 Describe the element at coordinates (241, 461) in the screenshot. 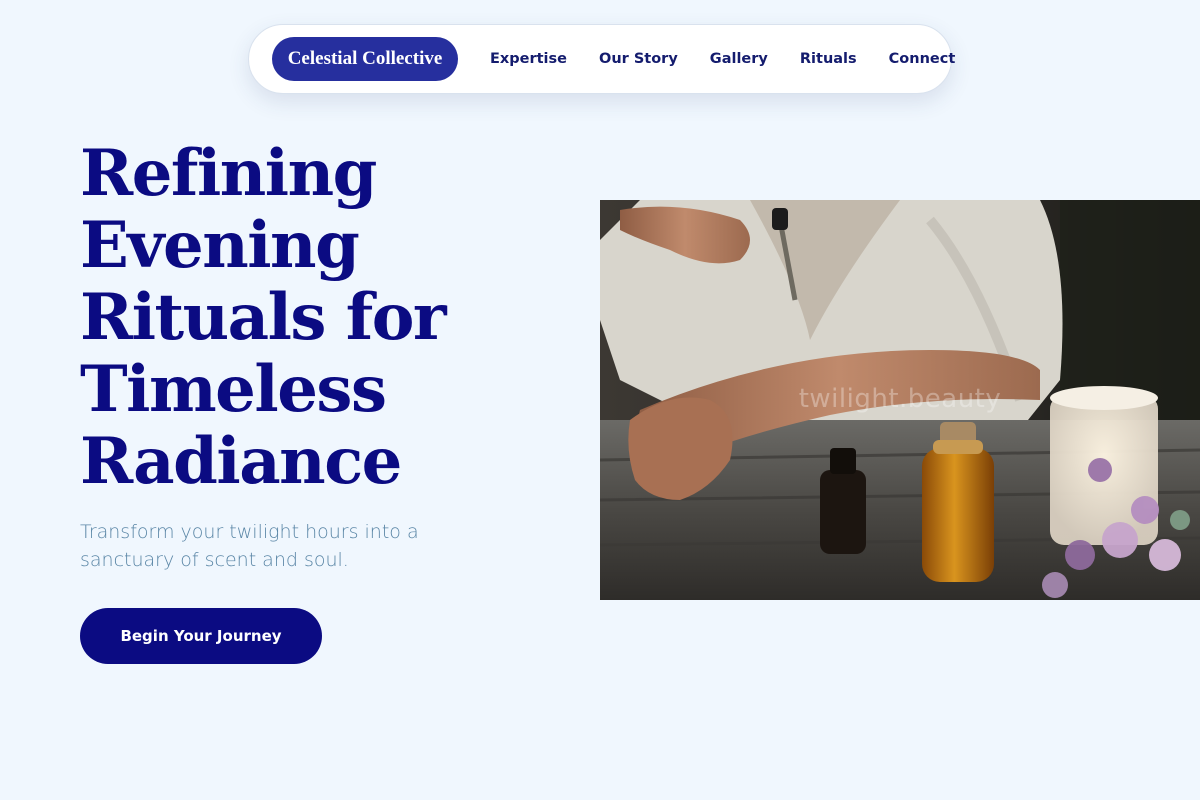

I see `hero-title-line: Radiance` at that location.